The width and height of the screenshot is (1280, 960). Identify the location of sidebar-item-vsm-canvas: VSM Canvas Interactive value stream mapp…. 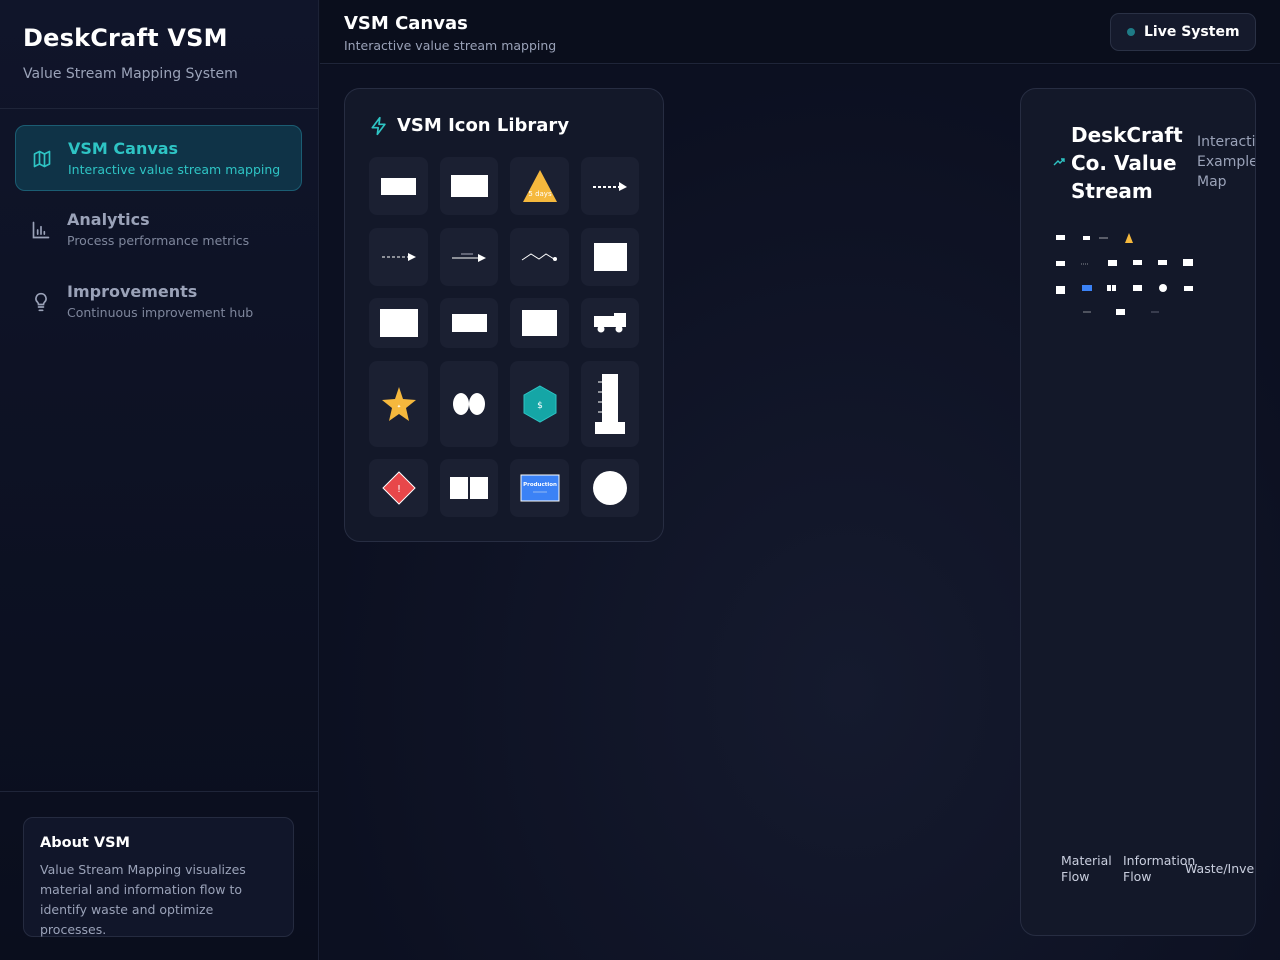
(158, 158).